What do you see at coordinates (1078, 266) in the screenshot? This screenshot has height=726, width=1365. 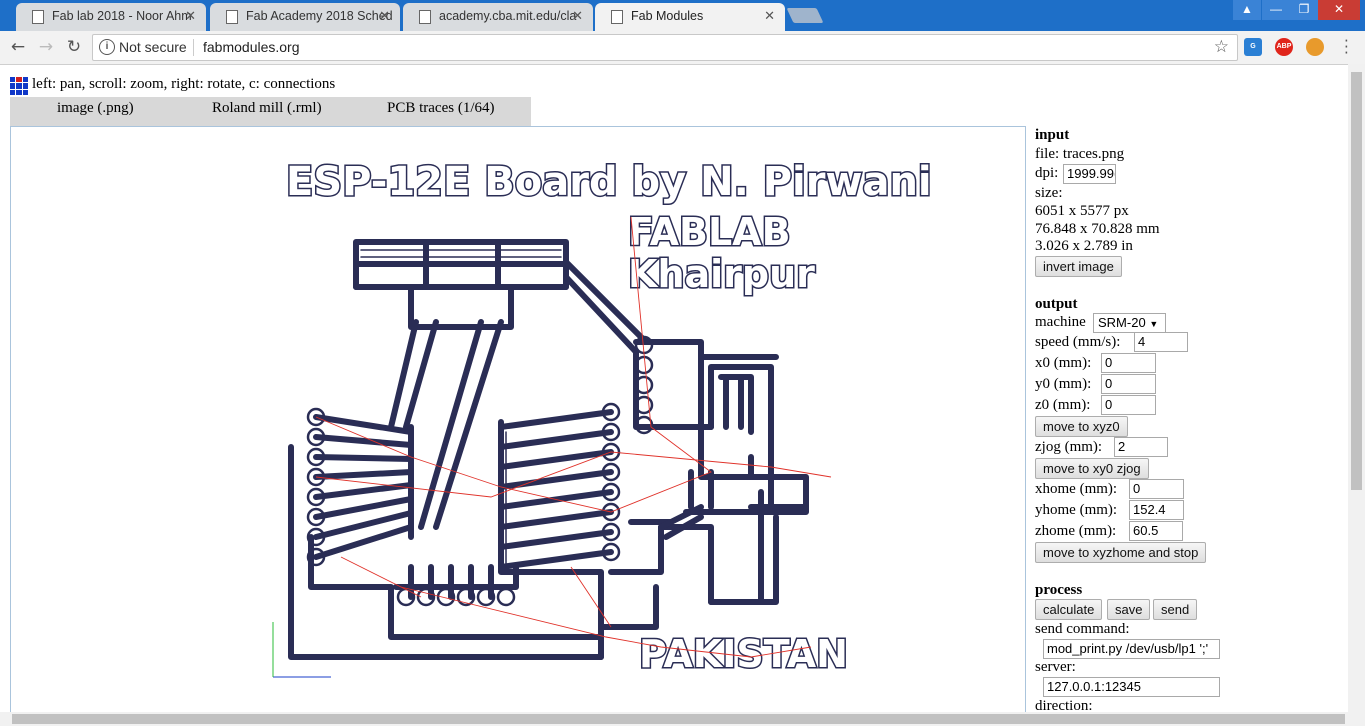 I see `invert-image-button: invert image` at bounding box center [1078, 266].